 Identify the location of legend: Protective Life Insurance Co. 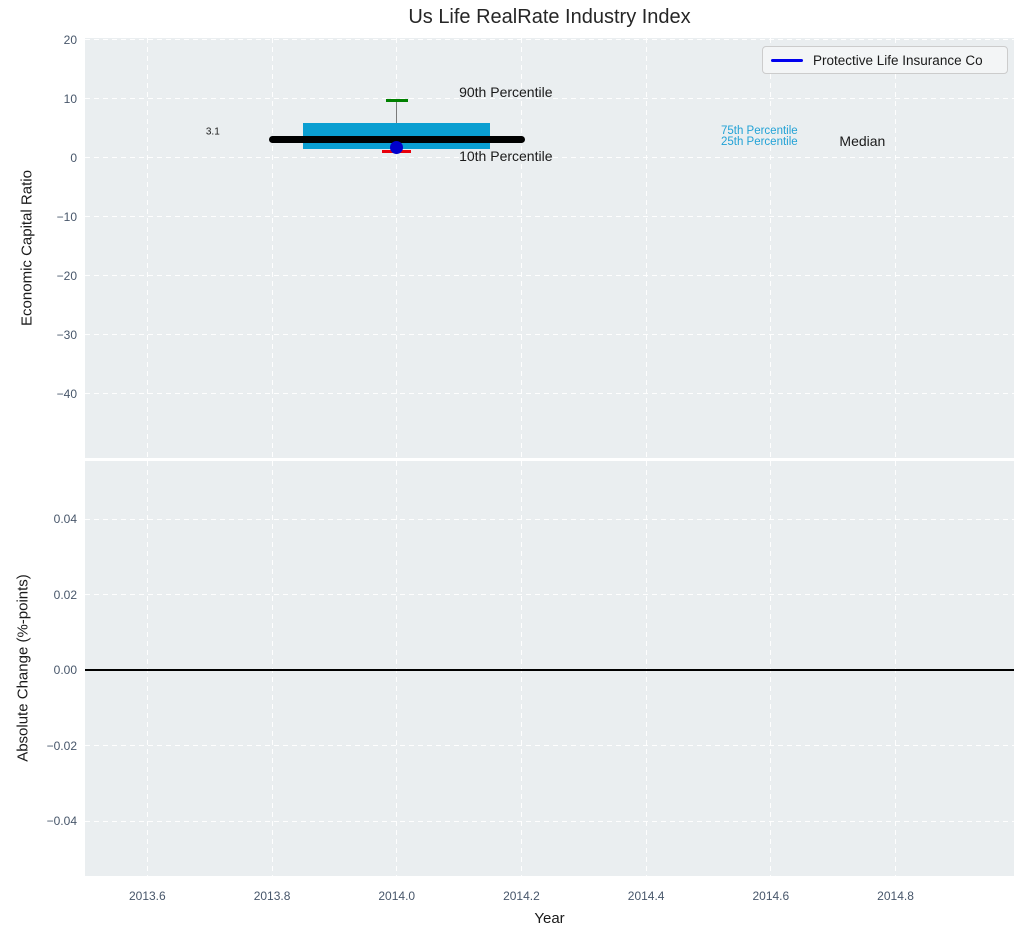
(885, 60).